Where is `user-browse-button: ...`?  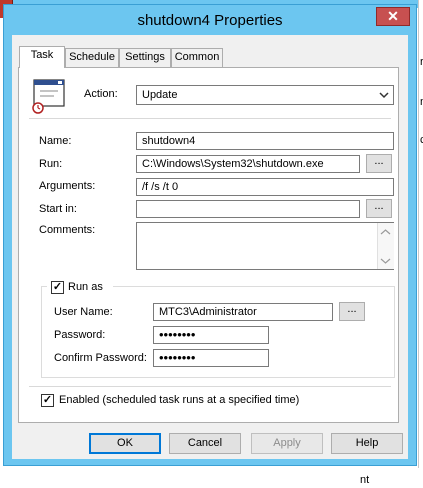 user-browse-button: ... is located at coordinates (352, 311).